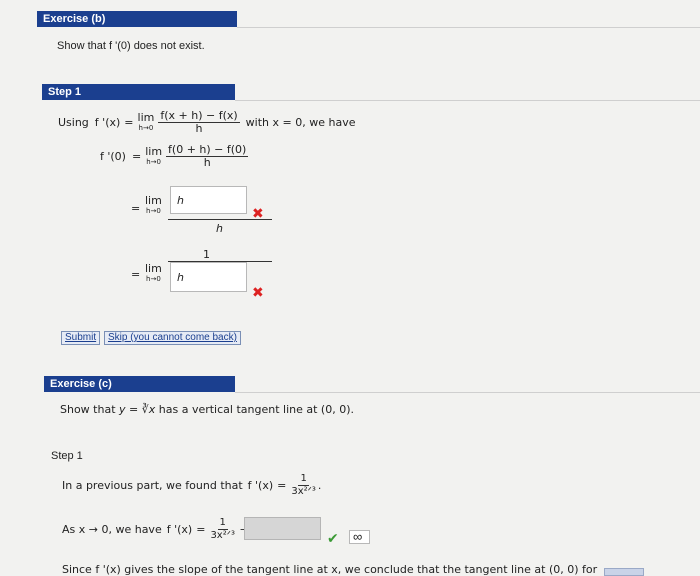 This screenshot has height=576, width=700. What do you see at coordinates (282, 528) in the screenshot?
I see `limit-answer-field` at bounding box center [282, 528].